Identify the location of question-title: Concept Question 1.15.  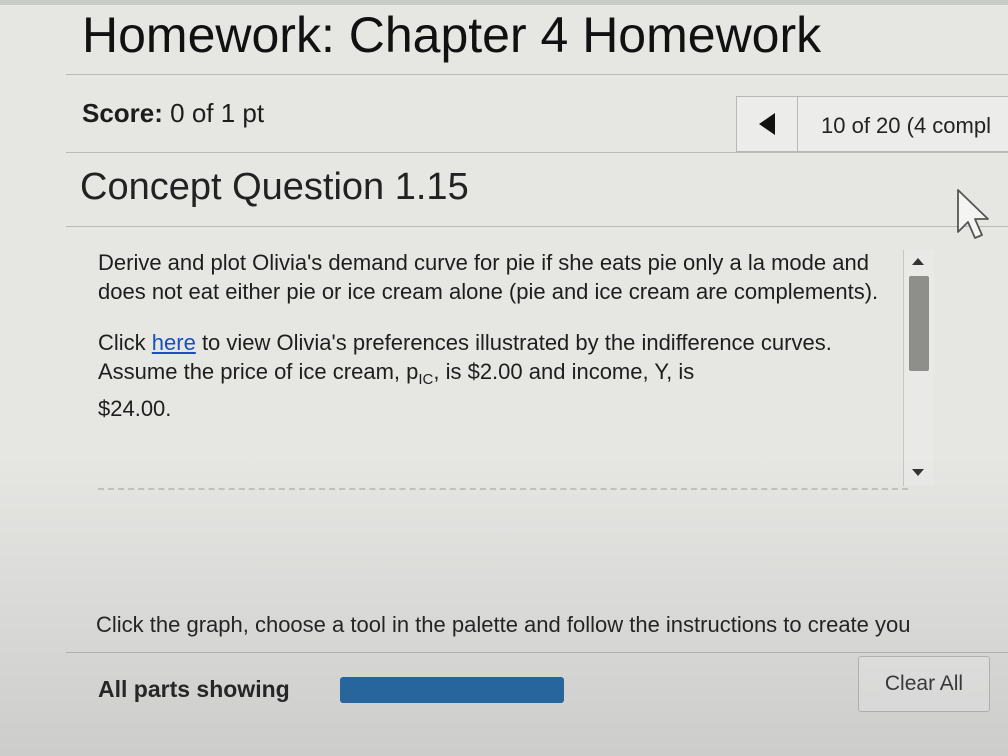
(274, 187).